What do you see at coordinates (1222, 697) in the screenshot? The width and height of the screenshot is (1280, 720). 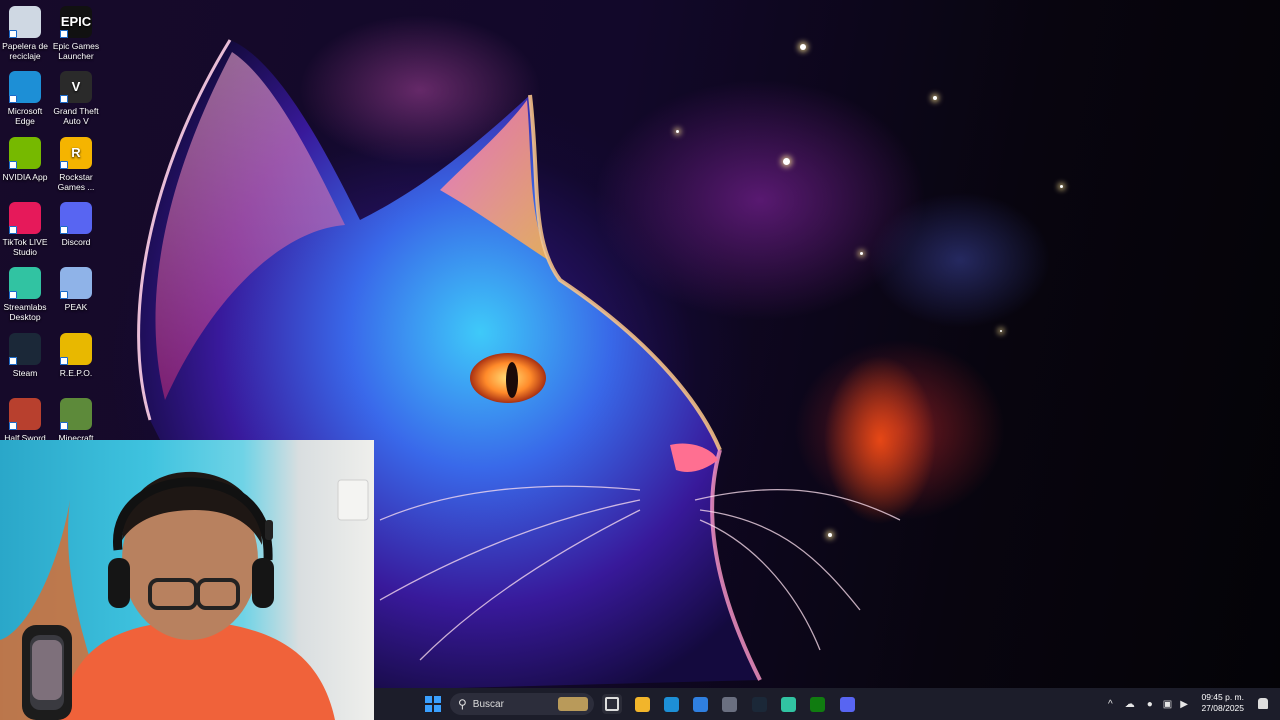 I see `clock-time: 09:45 p. m.` at bounding box center [1222, 697].